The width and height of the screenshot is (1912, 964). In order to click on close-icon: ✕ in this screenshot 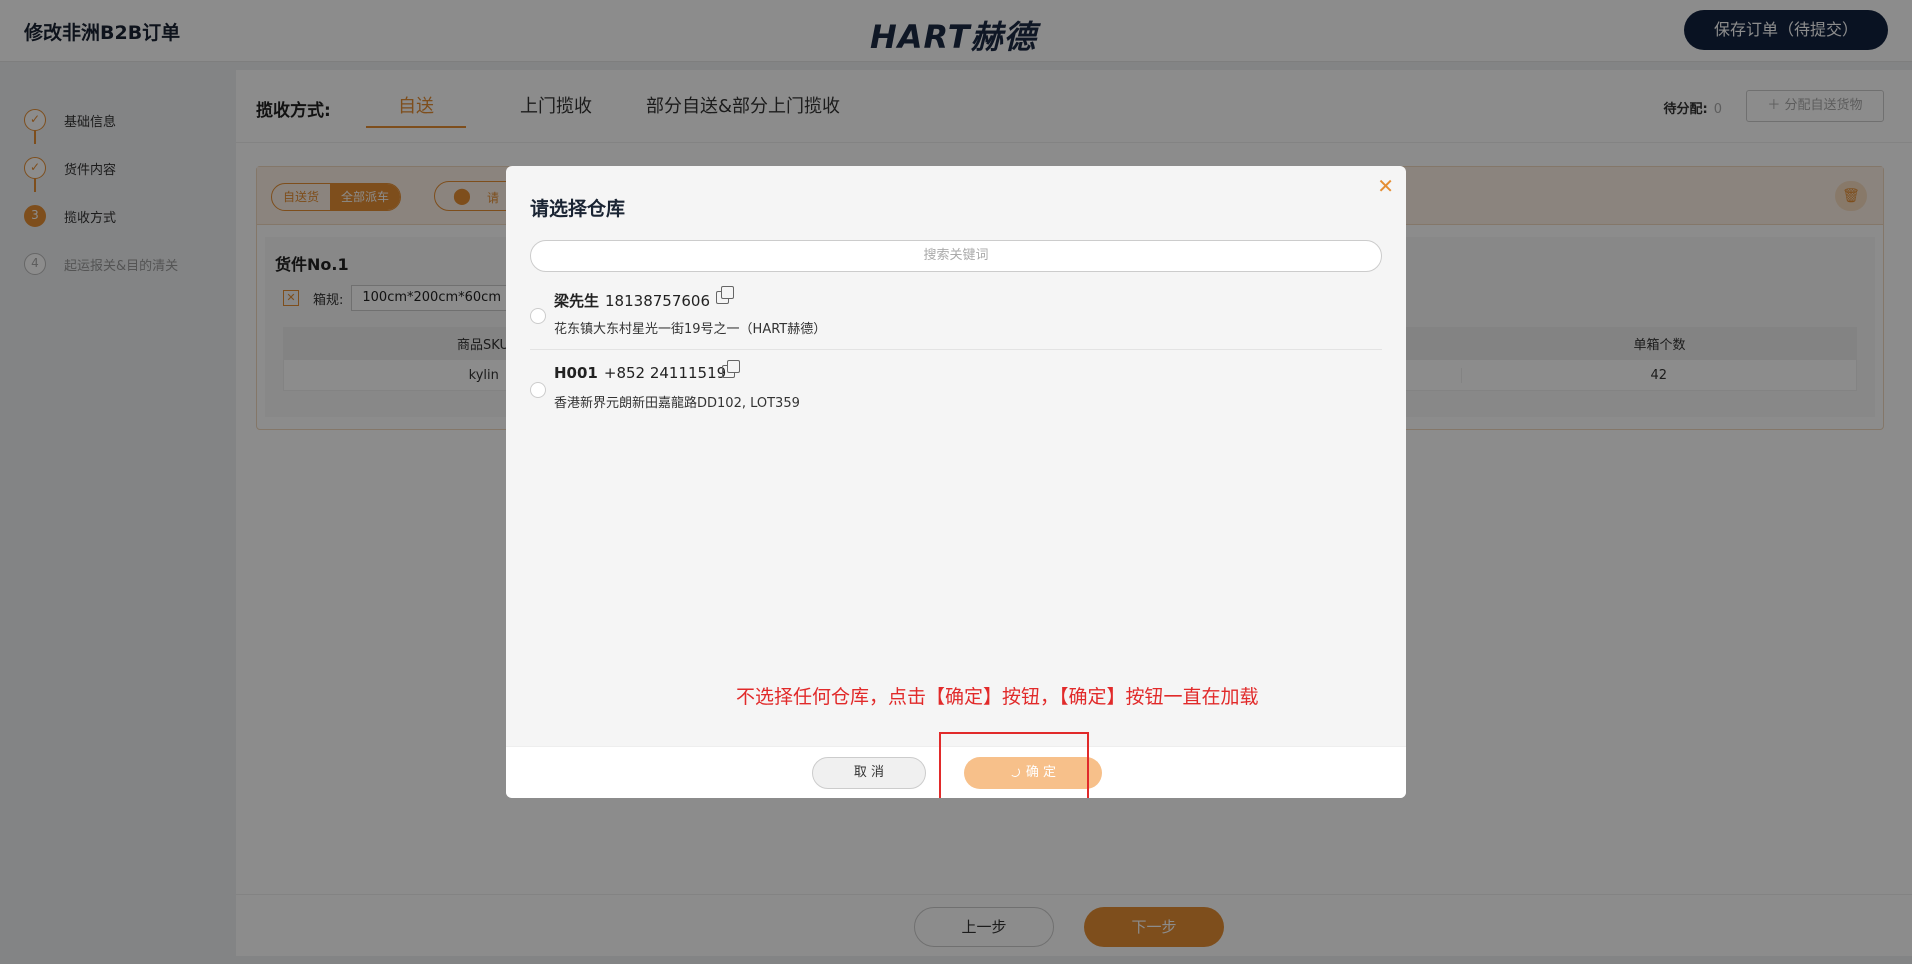, I will do `click(1385, 186)`.